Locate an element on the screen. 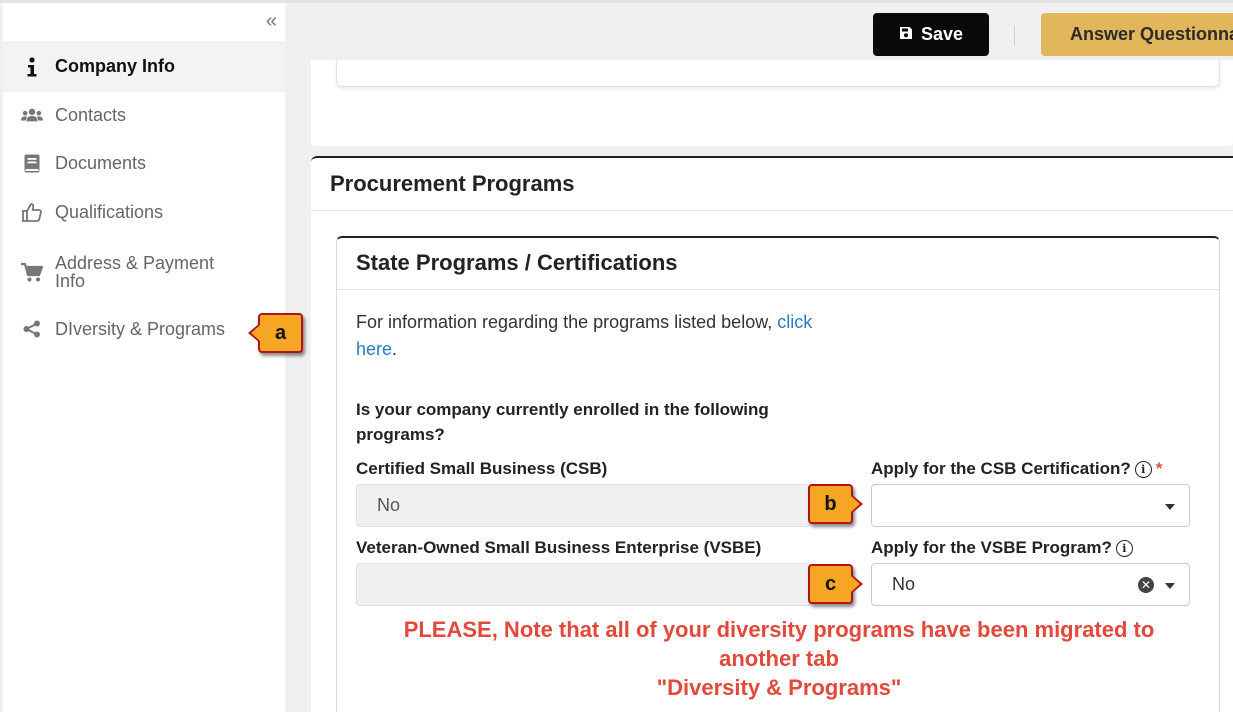 The width and height of the screenshot is (1233, 712). share-icon is located at coordinates (32, 329).